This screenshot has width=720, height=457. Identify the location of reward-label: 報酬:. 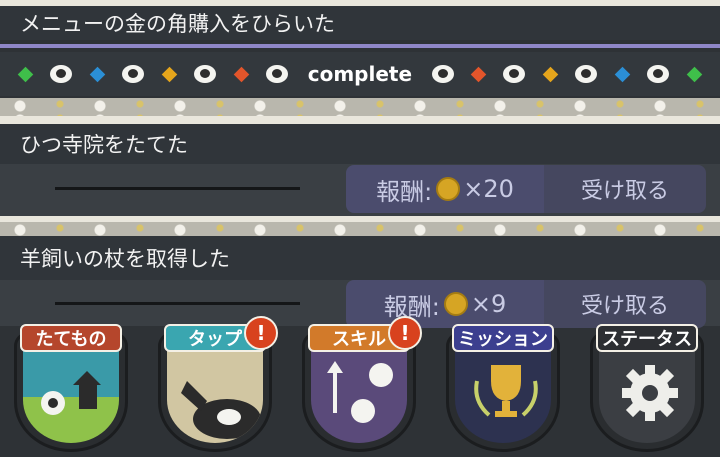
(404, 191).